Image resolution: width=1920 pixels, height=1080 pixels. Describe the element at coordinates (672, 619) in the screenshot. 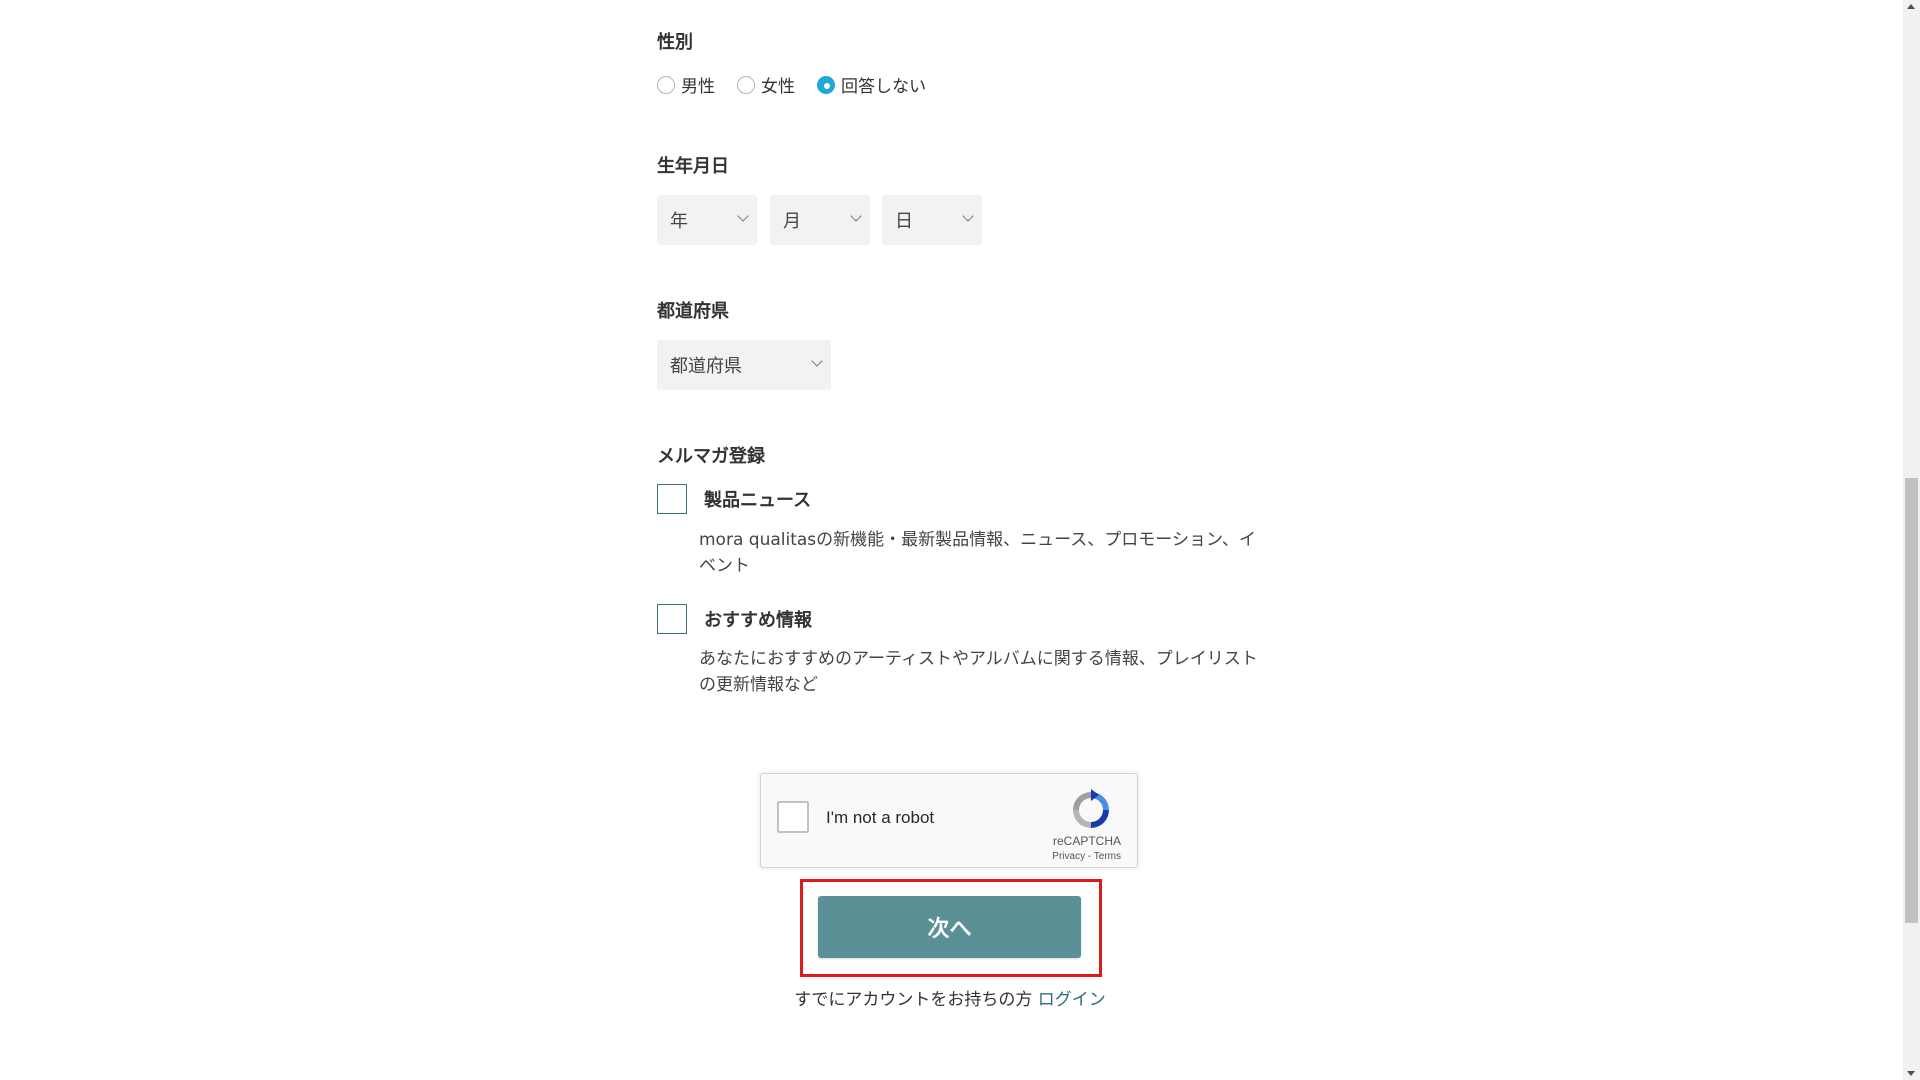

I see `recommendations-checkbox` at that location.